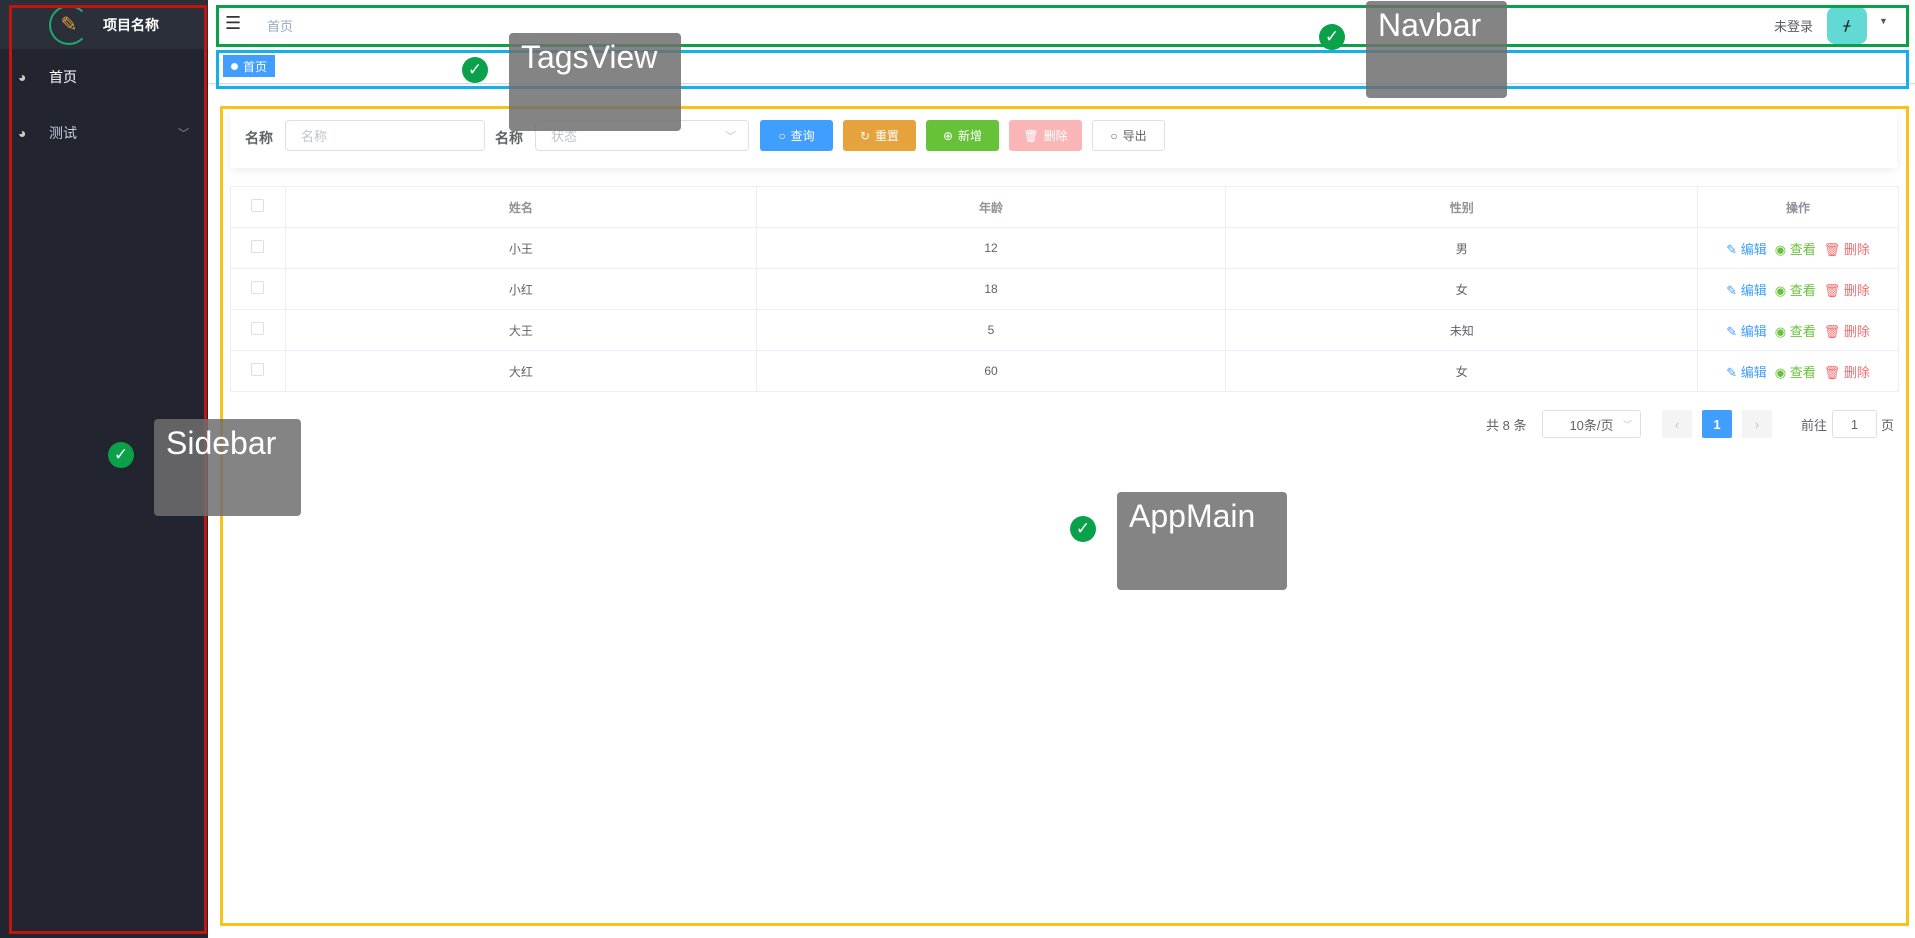 This screenshot has height=938, width=1915. What do you see at coordinates (1436, 49) in the screenshot?
I see `navbar-annotation: Navbar` at bounding box center [1436, 49].